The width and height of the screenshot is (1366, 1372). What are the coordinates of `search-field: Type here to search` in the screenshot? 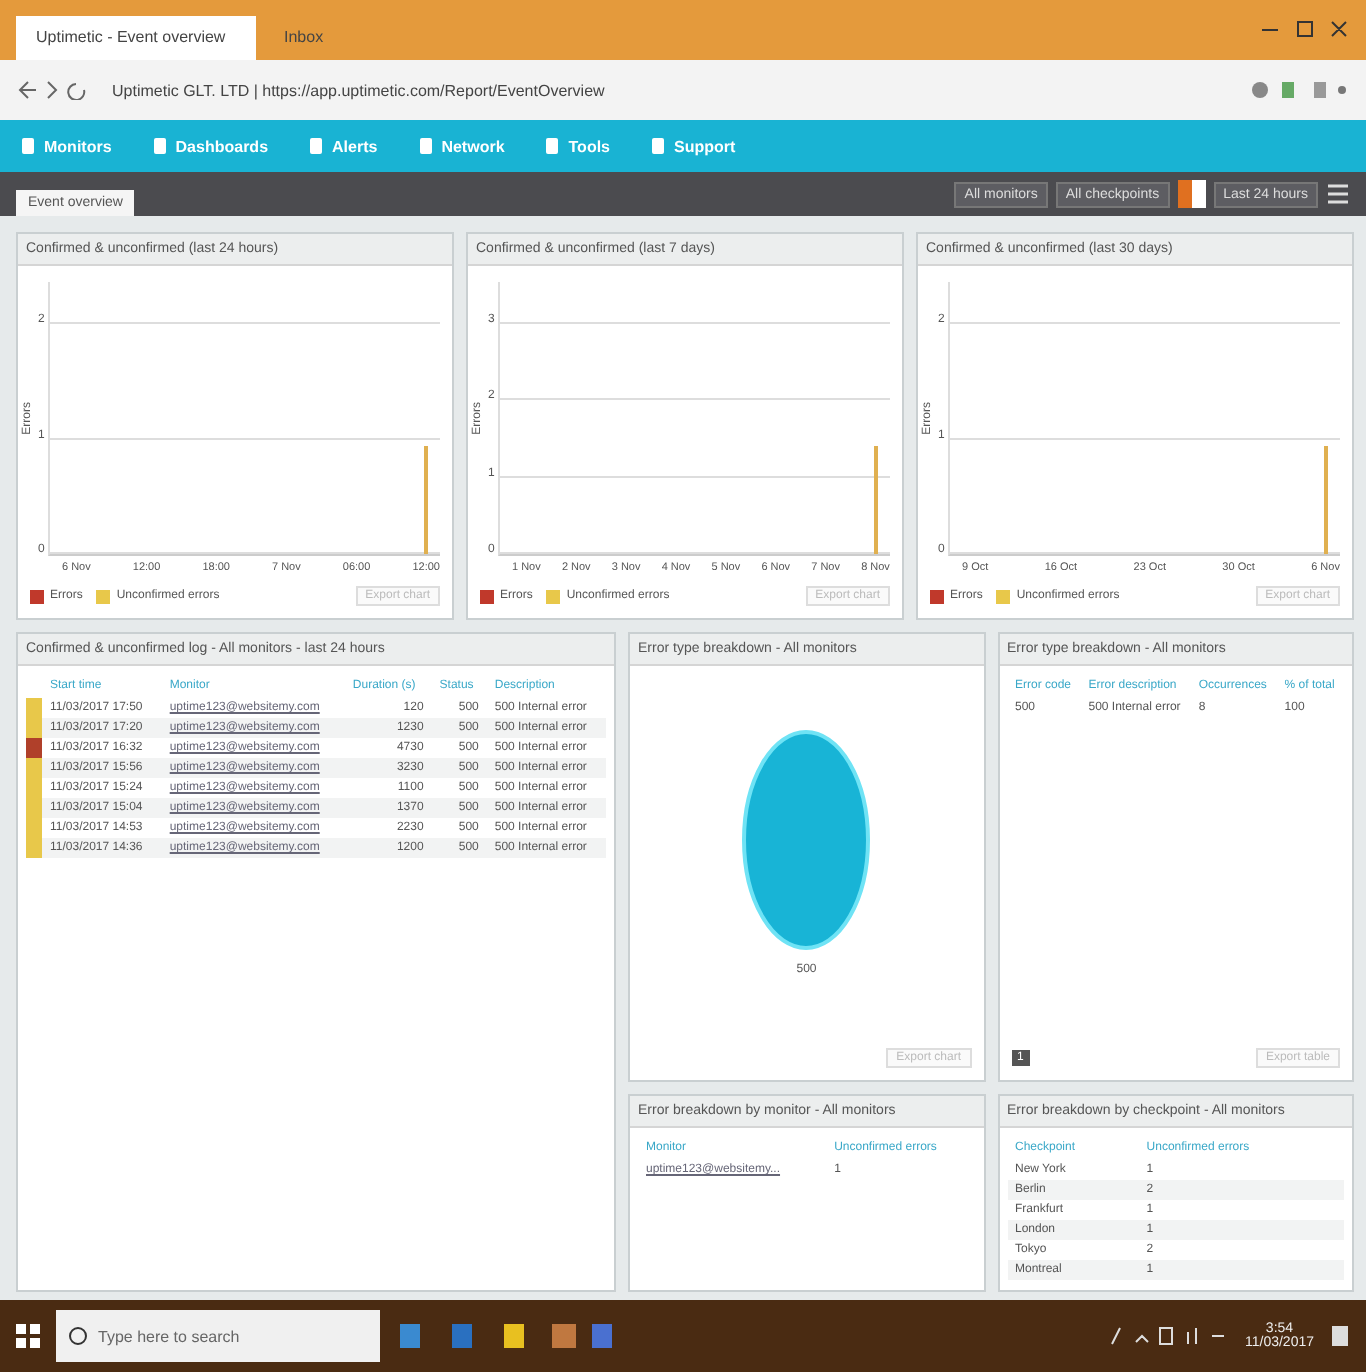 It's located at (218, 1336).